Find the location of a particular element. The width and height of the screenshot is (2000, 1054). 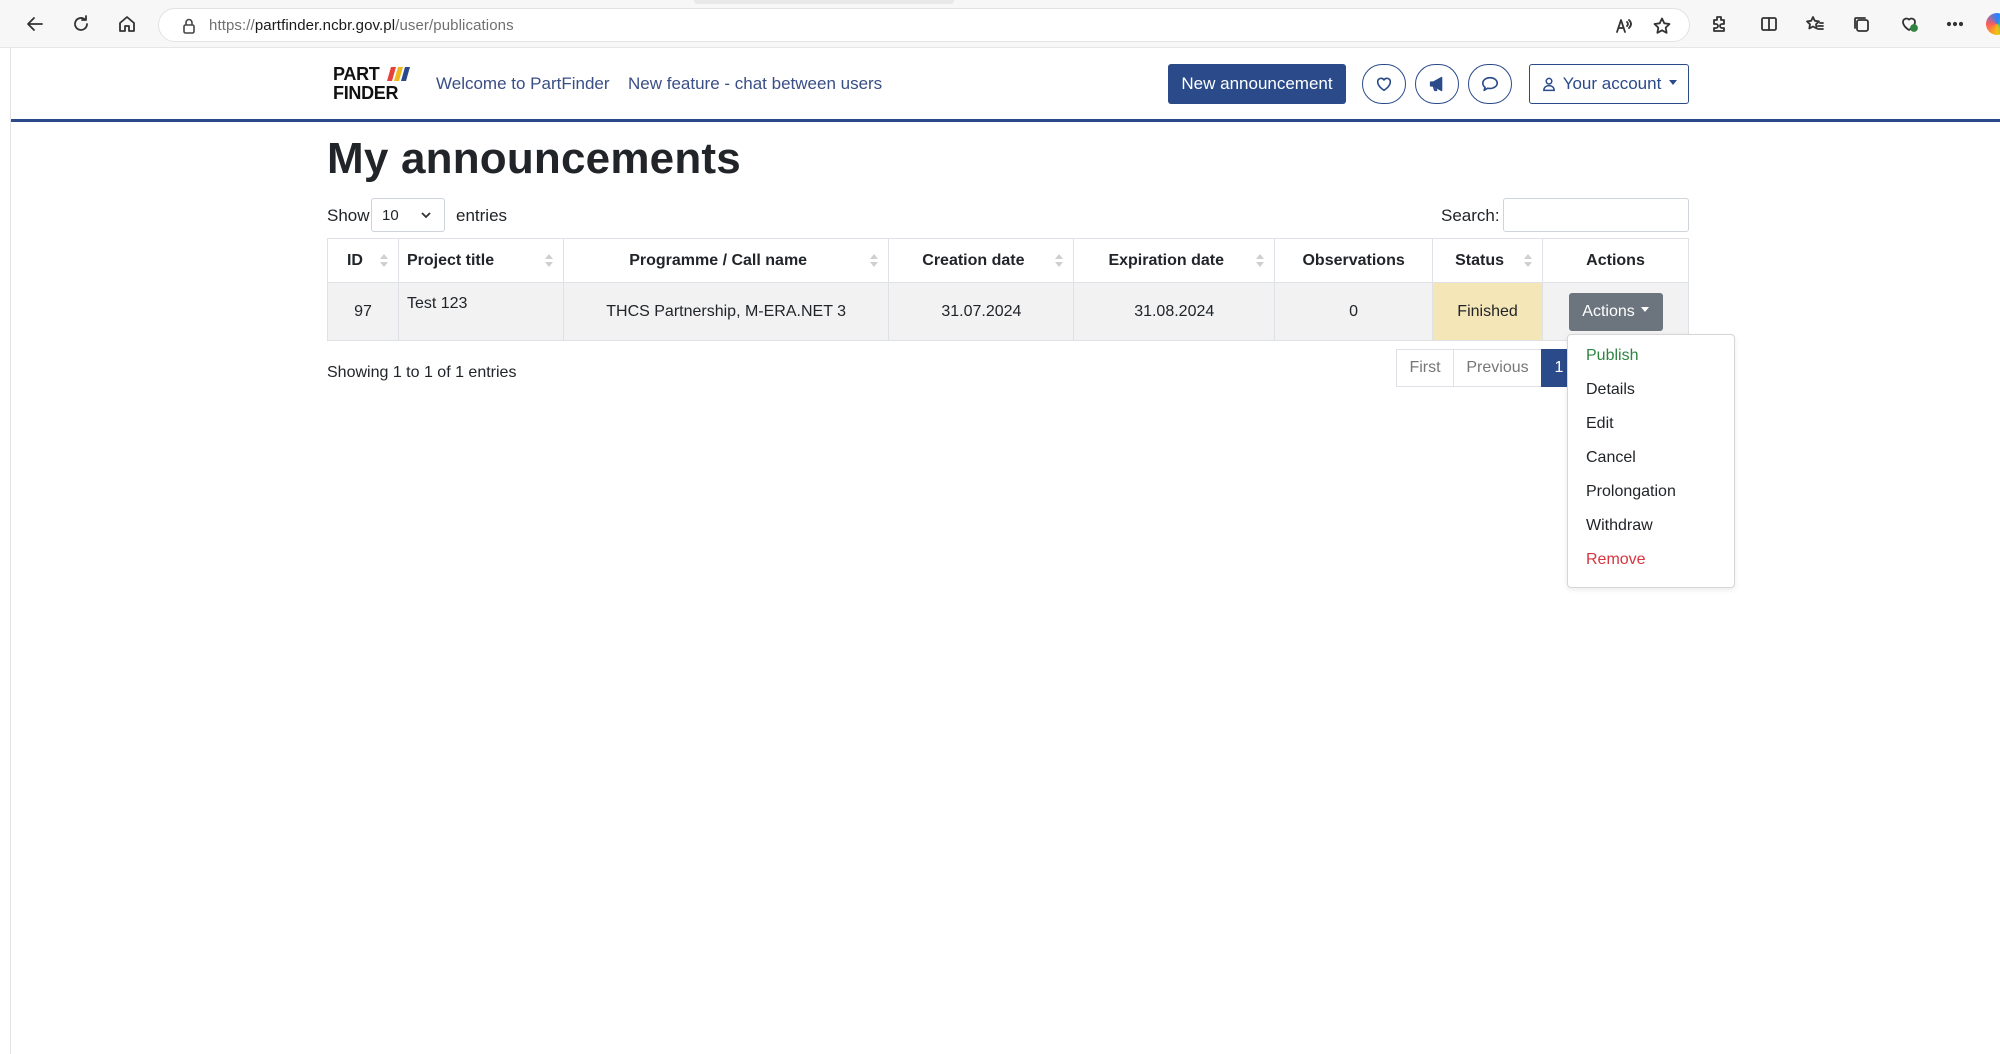

show-label: Show is located at coordinates (348, 215).